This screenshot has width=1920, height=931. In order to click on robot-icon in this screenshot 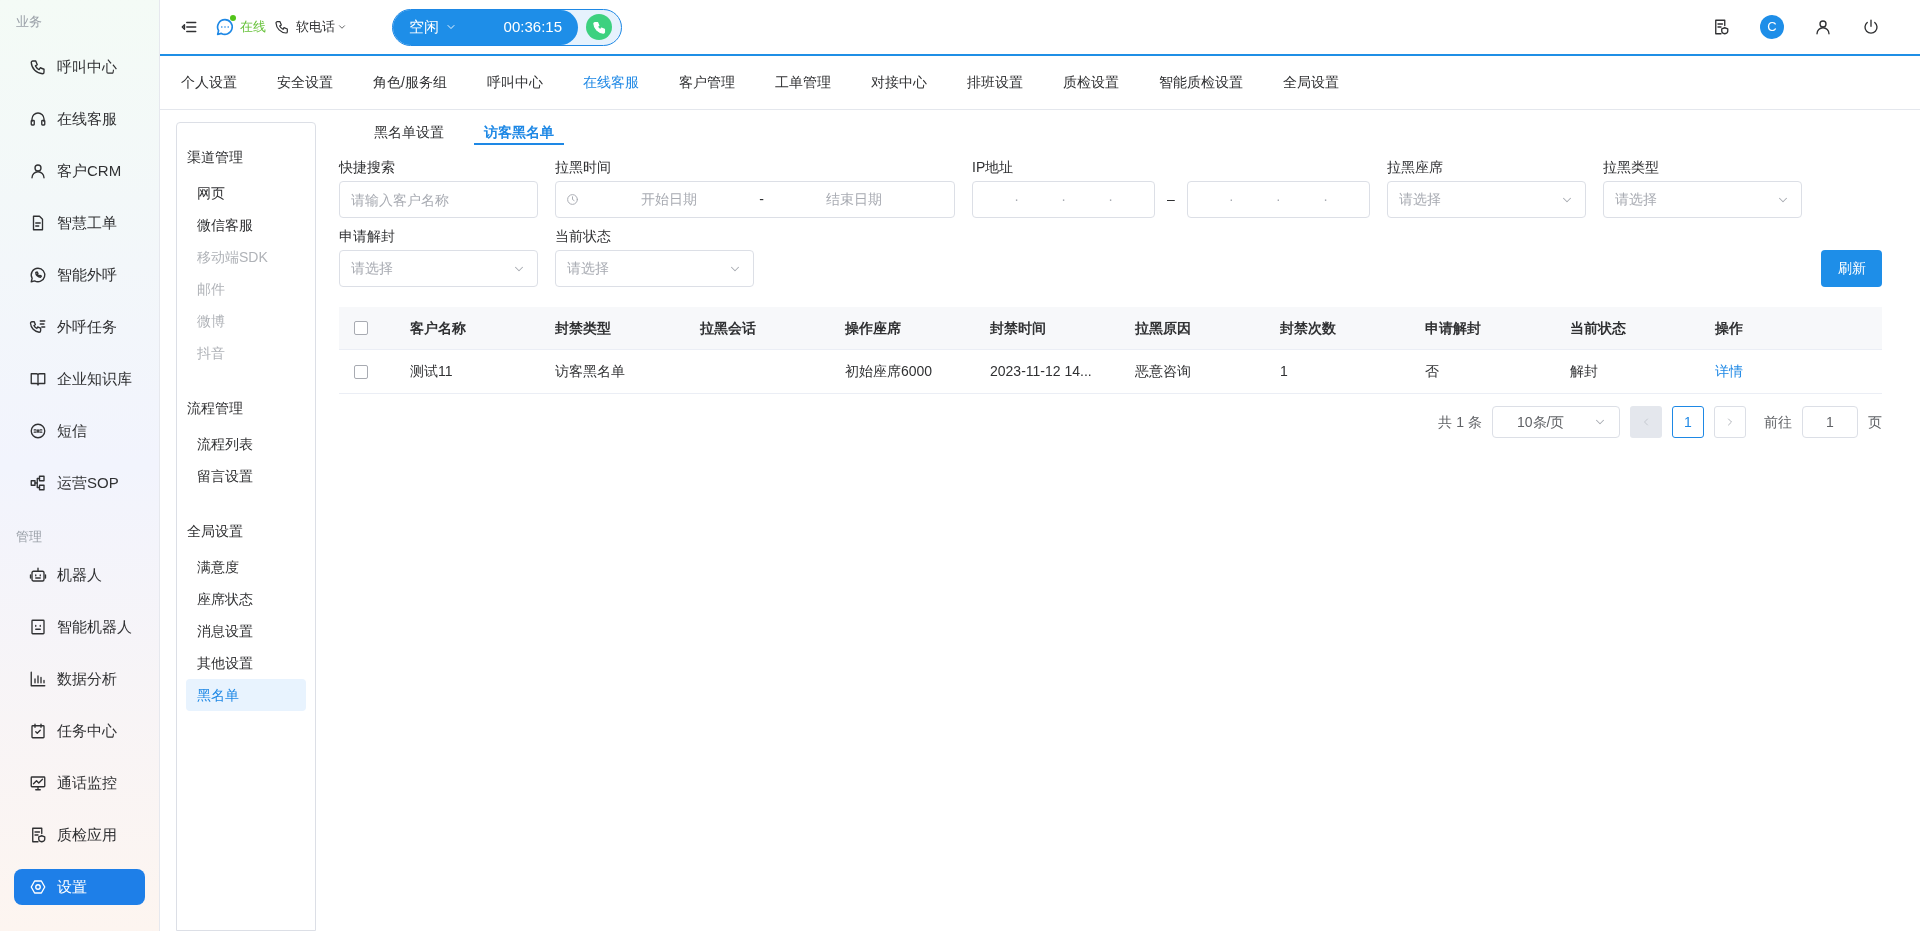, I will do `click(38, 575)`.